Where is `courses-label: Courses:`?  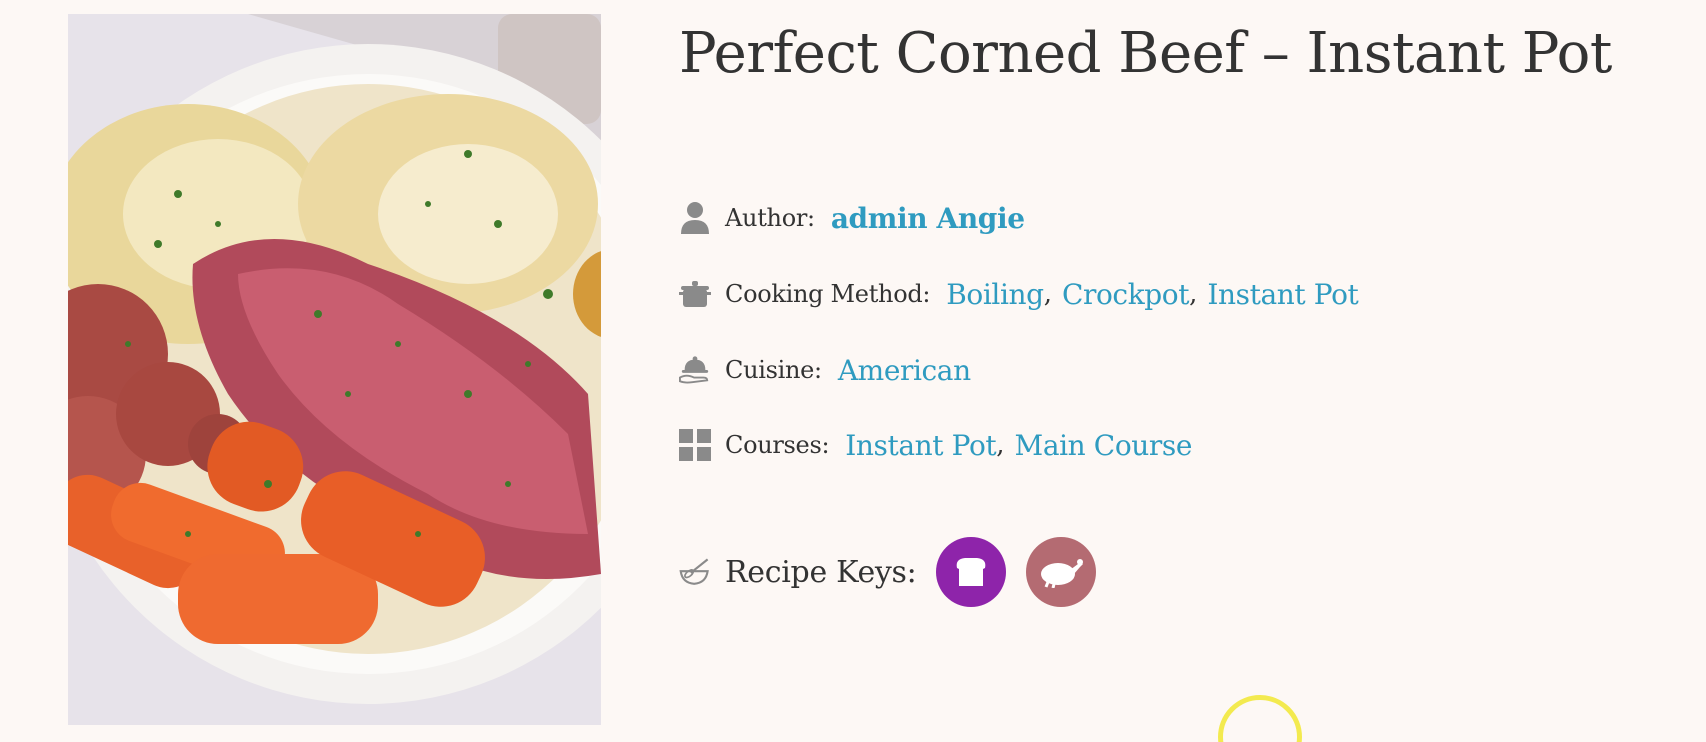 courses-label: Courses: is located at coordinates (777, 445).